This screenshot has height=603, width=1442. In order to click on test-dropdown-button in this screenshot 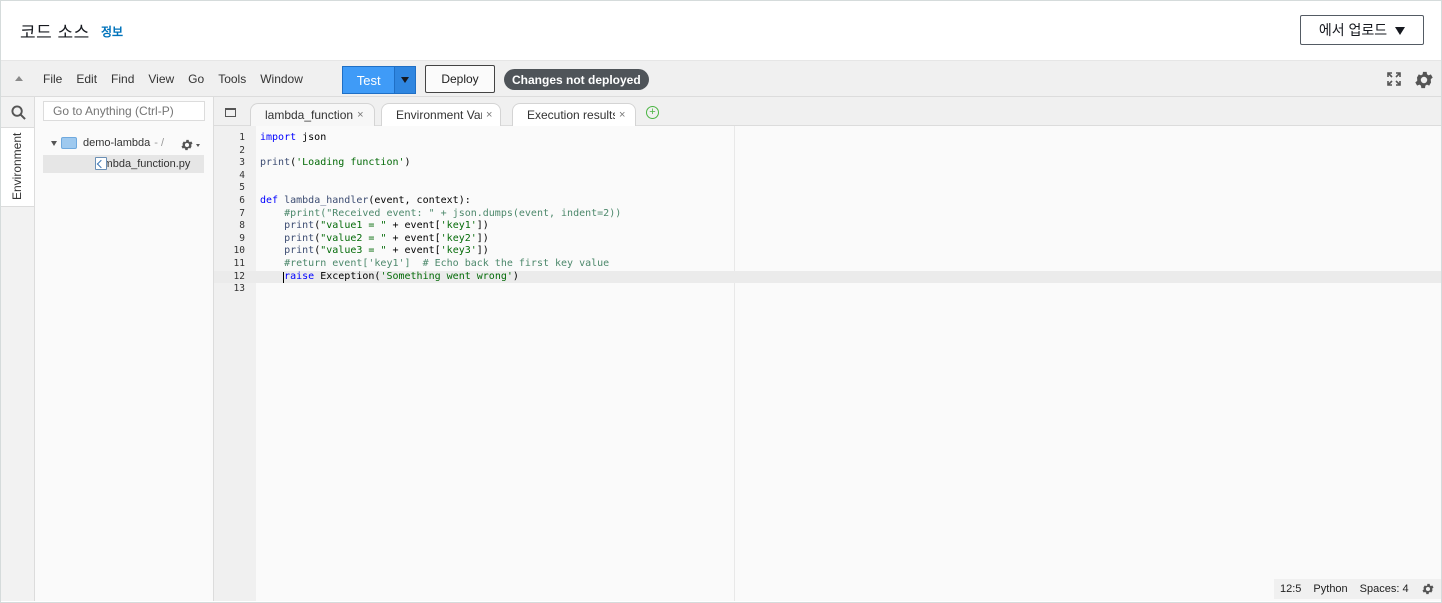, I will do `click(405, 80)`.